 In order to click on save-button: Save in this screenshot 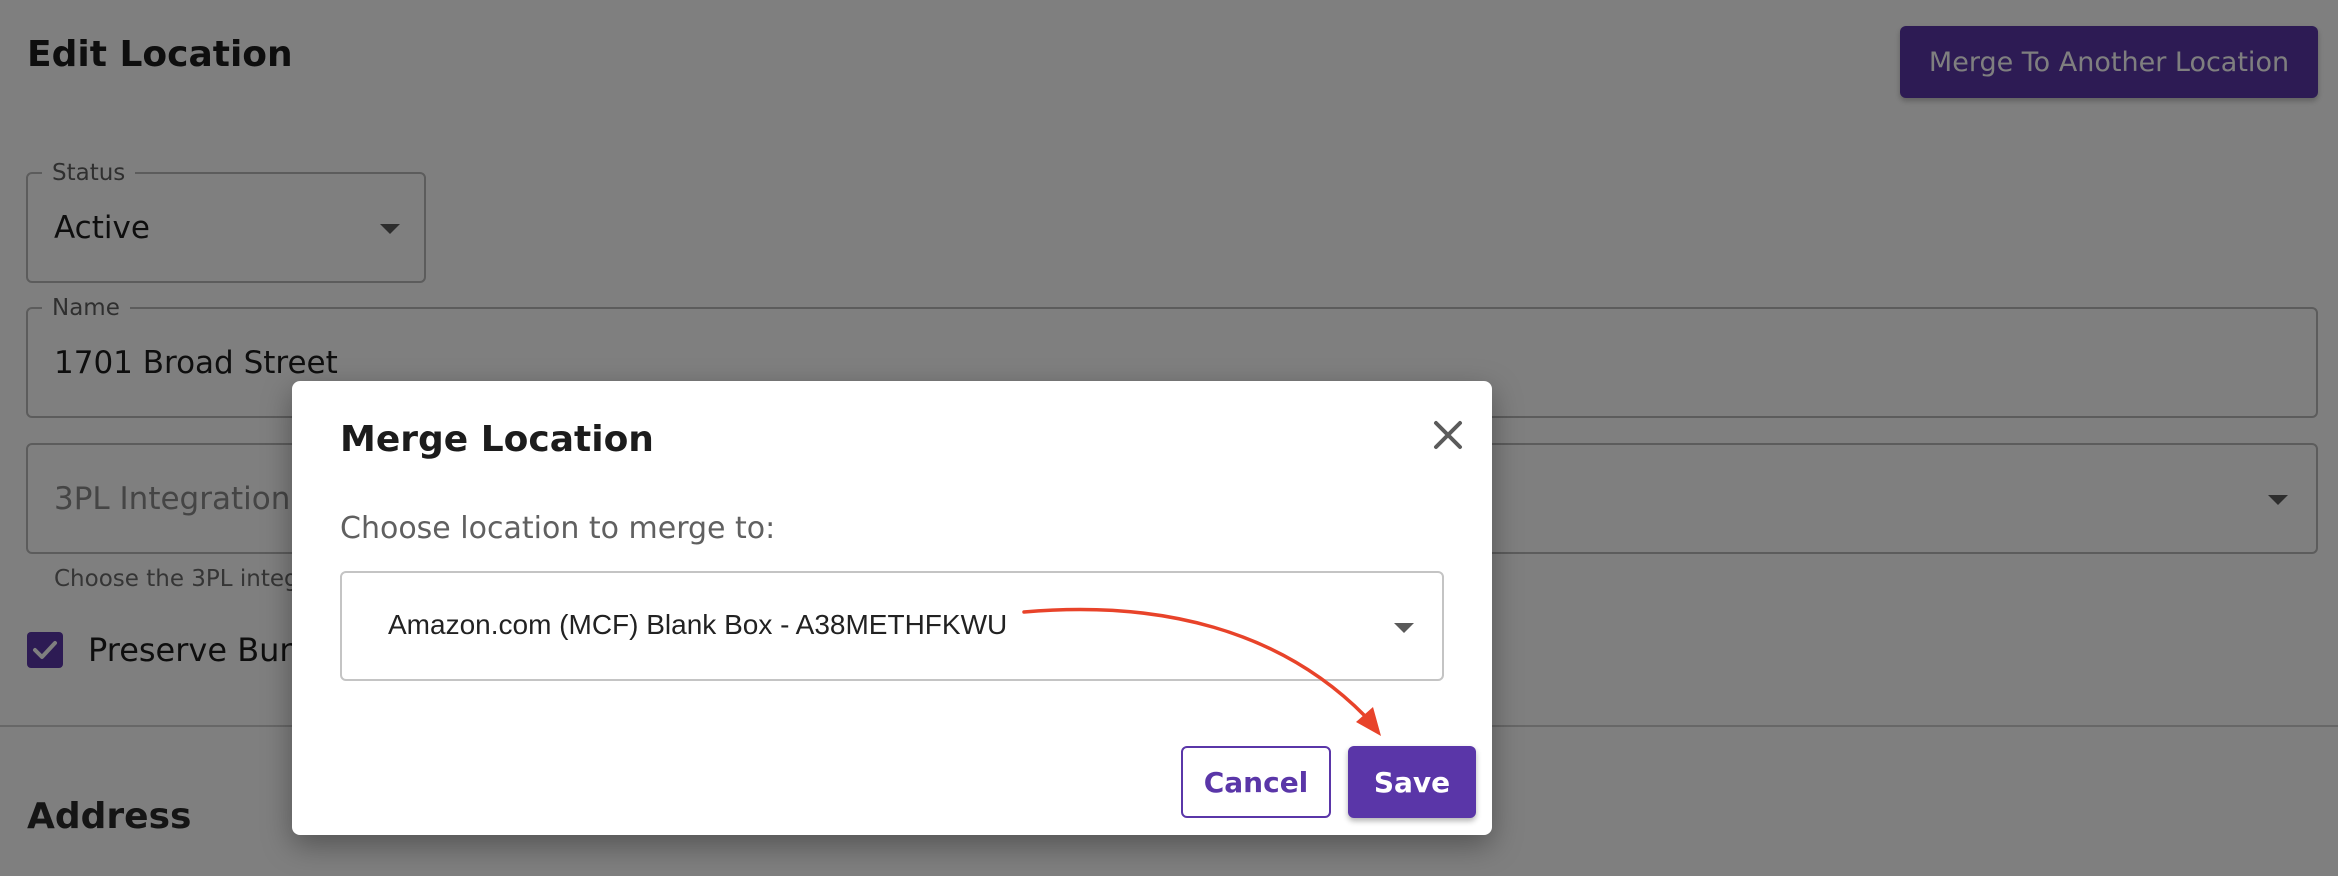, I will do `click(1412, 782)`.